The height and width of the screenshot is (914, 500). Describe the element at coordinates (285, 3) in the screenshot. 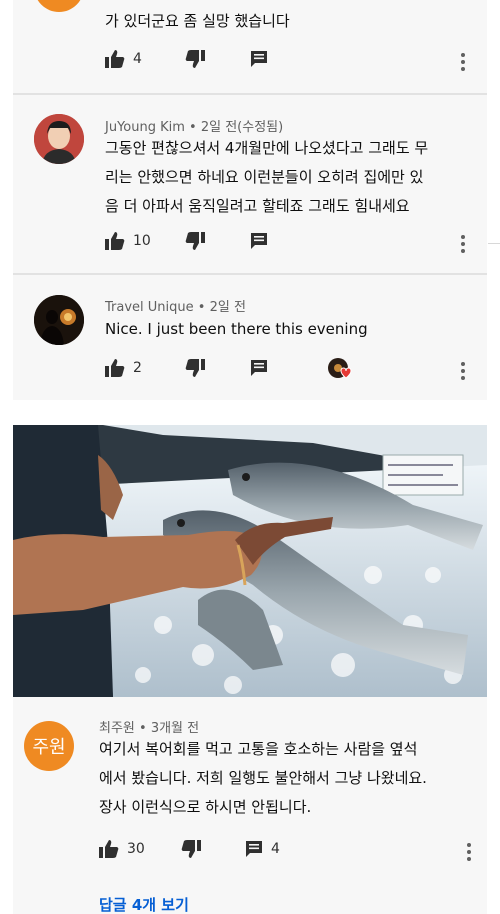

I see `comment-text-line-cut` at that location.